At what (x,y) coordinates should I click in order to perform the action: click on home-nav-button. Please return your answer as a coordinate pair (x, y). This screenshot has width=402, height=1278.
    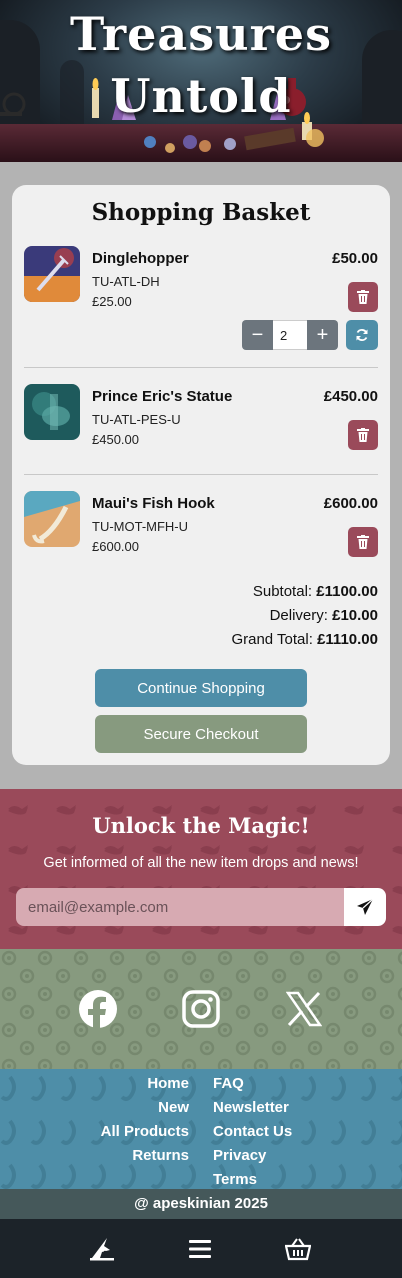
    Looking at the image, I should click on (102, 1249).